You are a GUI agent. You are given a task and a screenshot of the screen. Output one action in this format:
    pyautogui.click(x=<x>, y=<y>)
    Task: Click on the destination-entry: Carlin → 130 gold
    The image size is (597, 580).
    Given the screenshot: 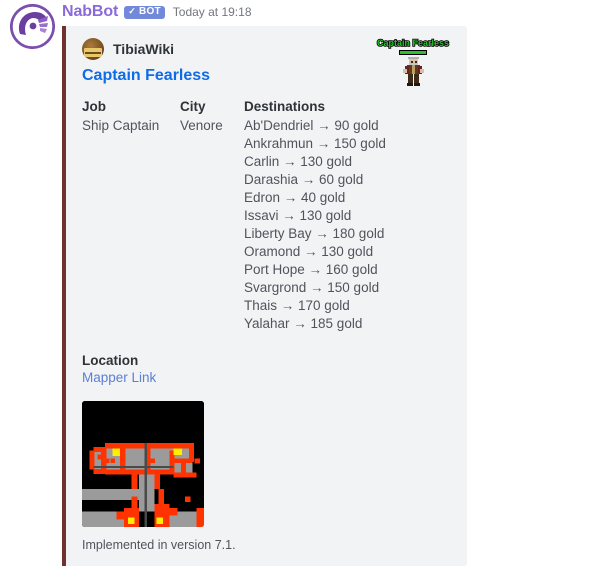 What is the action you would take?
    pyautogui.click(x=298, y=161)
    